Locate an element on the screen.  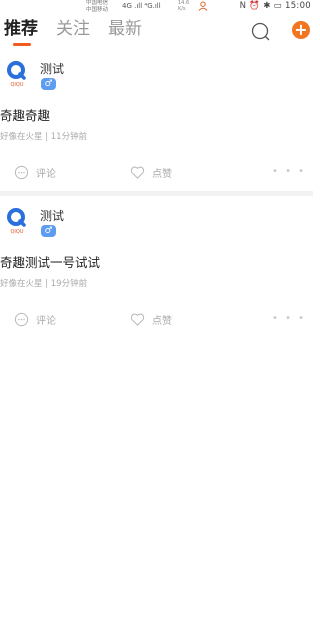
post-meta: 好像在火星 | 19分钟前 is located at coordinates (44, 284).